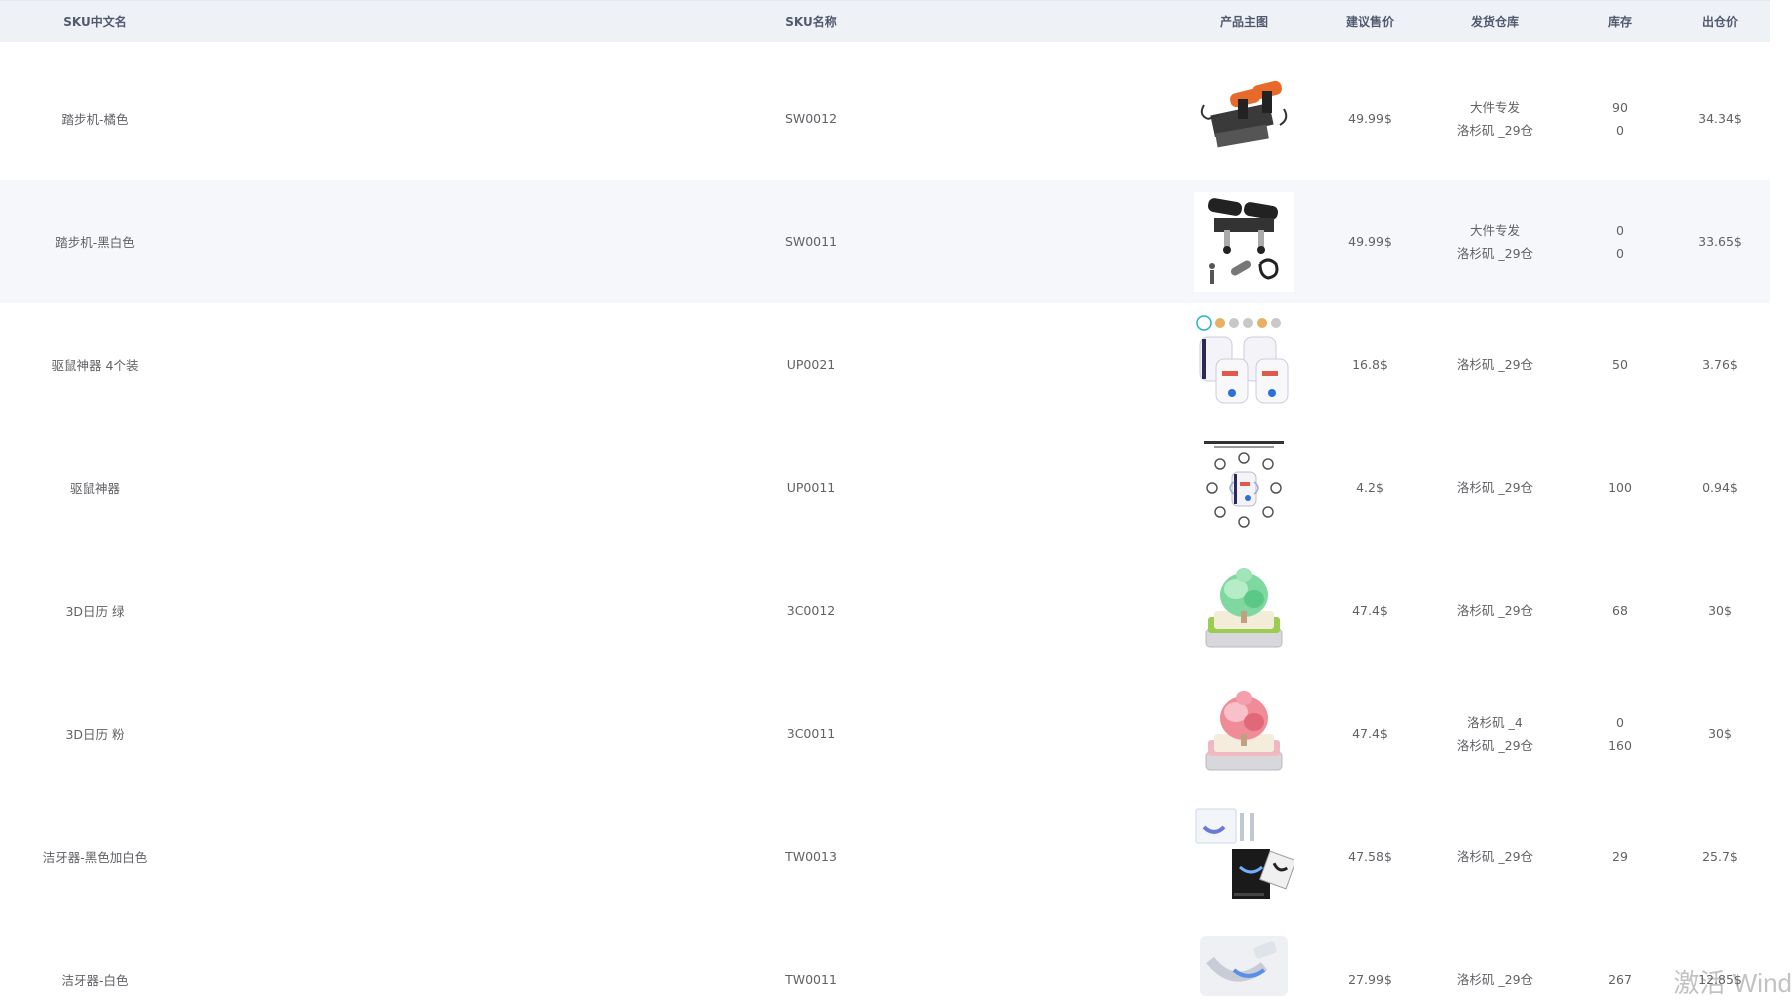 This screenshot has width=1792, height=1004. Describe the element at coordinates (95, 857) in the screenshot. I see `cn-name-cell: 洁牙器-黑色加白色` at that location.